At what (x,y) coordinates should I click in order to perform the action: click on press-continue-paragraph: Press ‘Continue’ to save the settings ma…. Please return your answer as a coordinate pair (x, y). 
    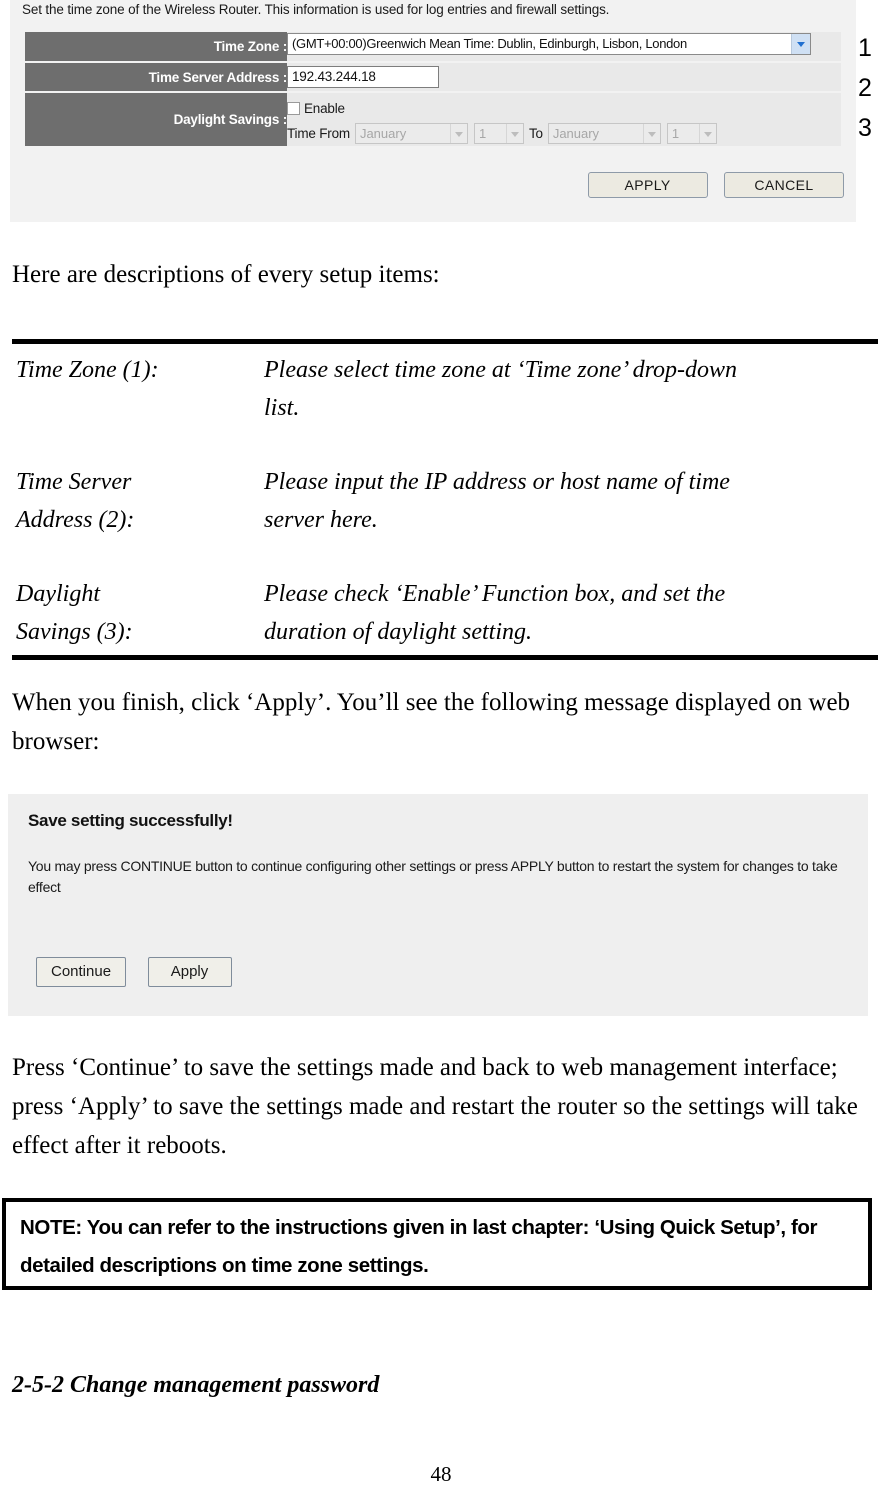
    Looking at the image, I should click on (435, 1106).